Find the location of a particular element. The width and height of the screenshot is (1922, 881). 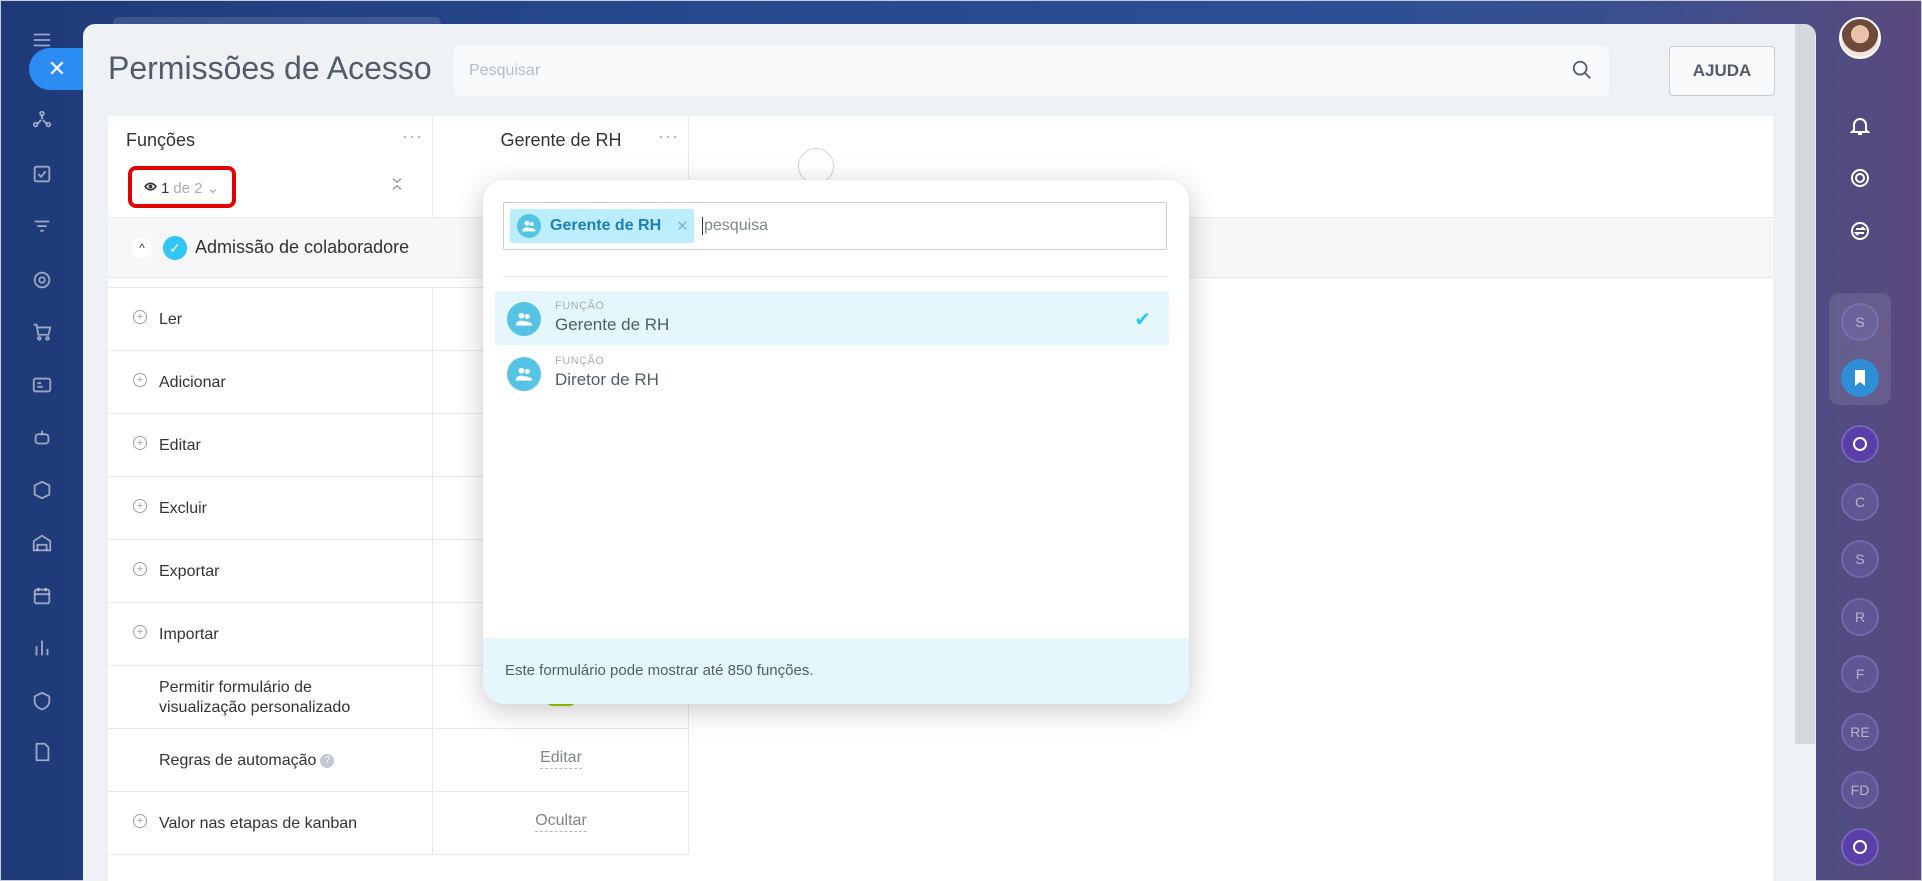

row-label: Exportar is located at coordinates (189, 571).